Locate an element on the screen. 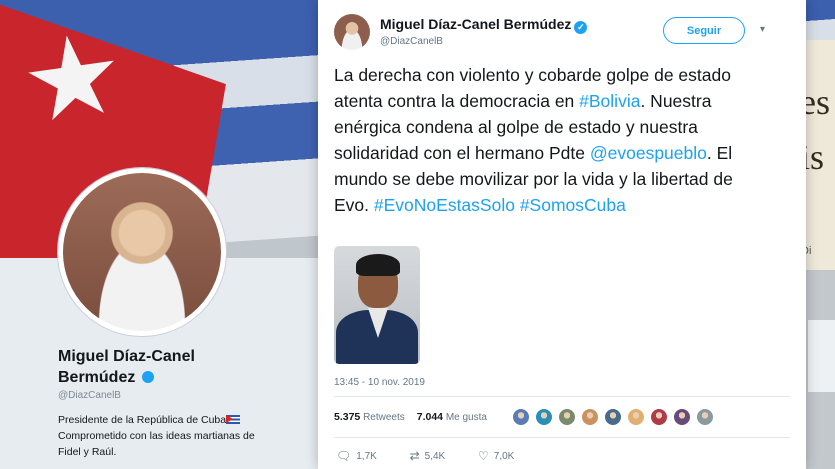 The height and width of the screenshot is (469, 835). retweets-count: 5.375 is located at coordinates (347, 417).